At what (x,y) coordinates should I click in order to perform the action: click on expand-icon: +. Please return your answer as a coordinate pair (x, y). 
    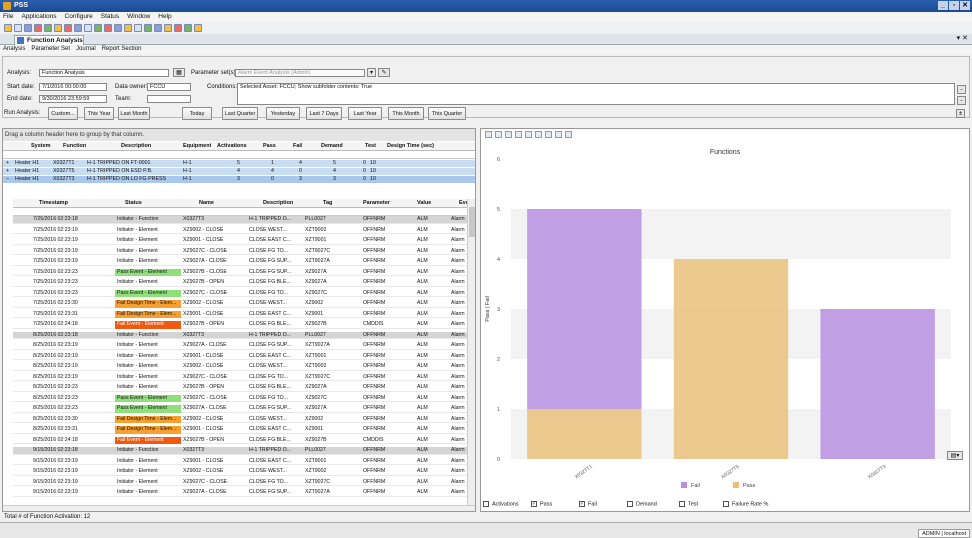
    Looking at the image, I should click on (7, 164).